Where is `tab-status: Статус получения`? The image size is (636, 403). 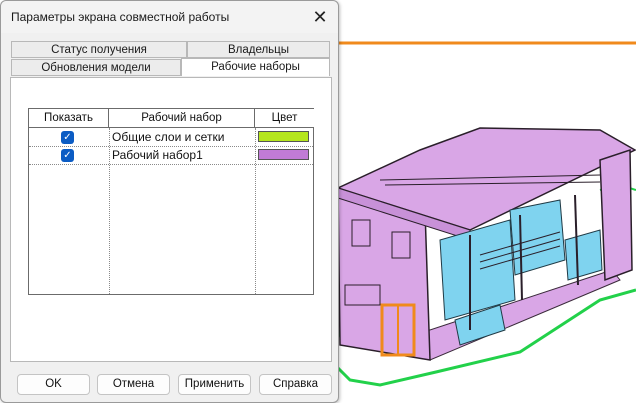 tab-status: Статус получения is located at coordinates (99, 49).